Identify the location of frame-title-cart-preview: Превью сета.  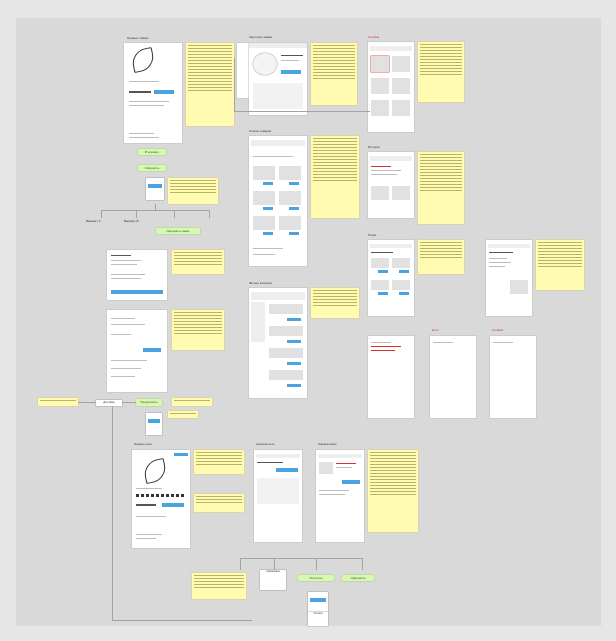
(143, 444).